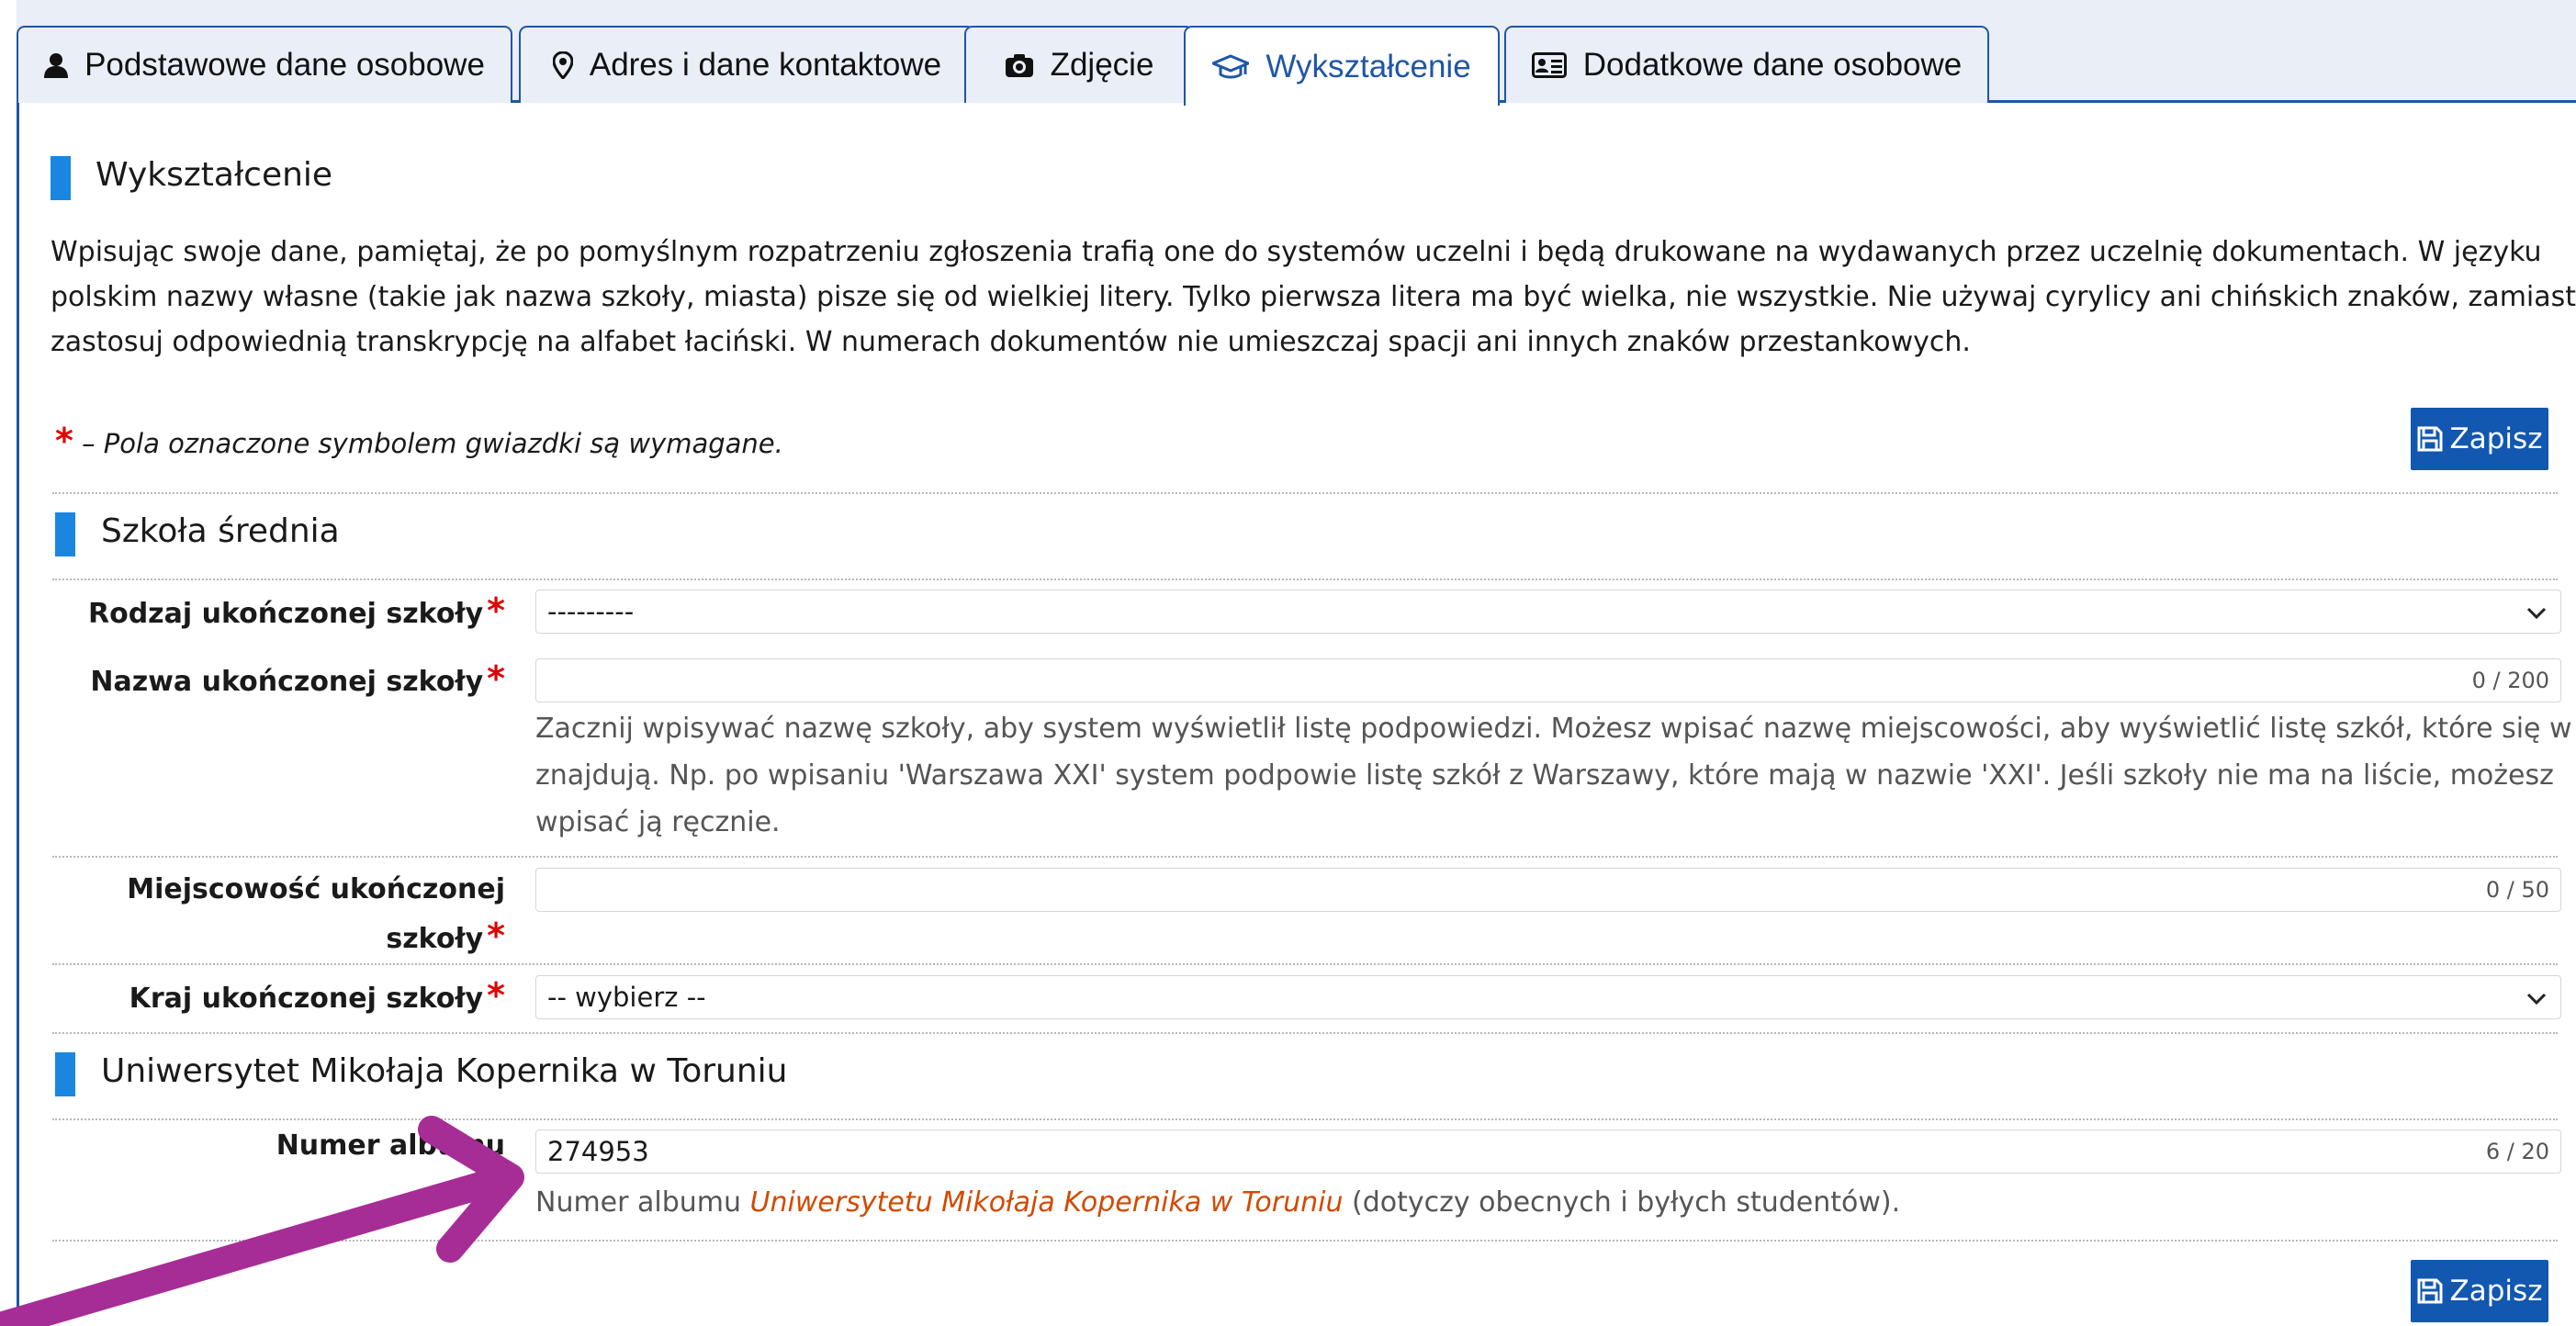  What do you see at coordinates (765, 65) in the screenshot?
I see `tab-label: Adres i dane kontaktowe` at bounding box center [765, 65].